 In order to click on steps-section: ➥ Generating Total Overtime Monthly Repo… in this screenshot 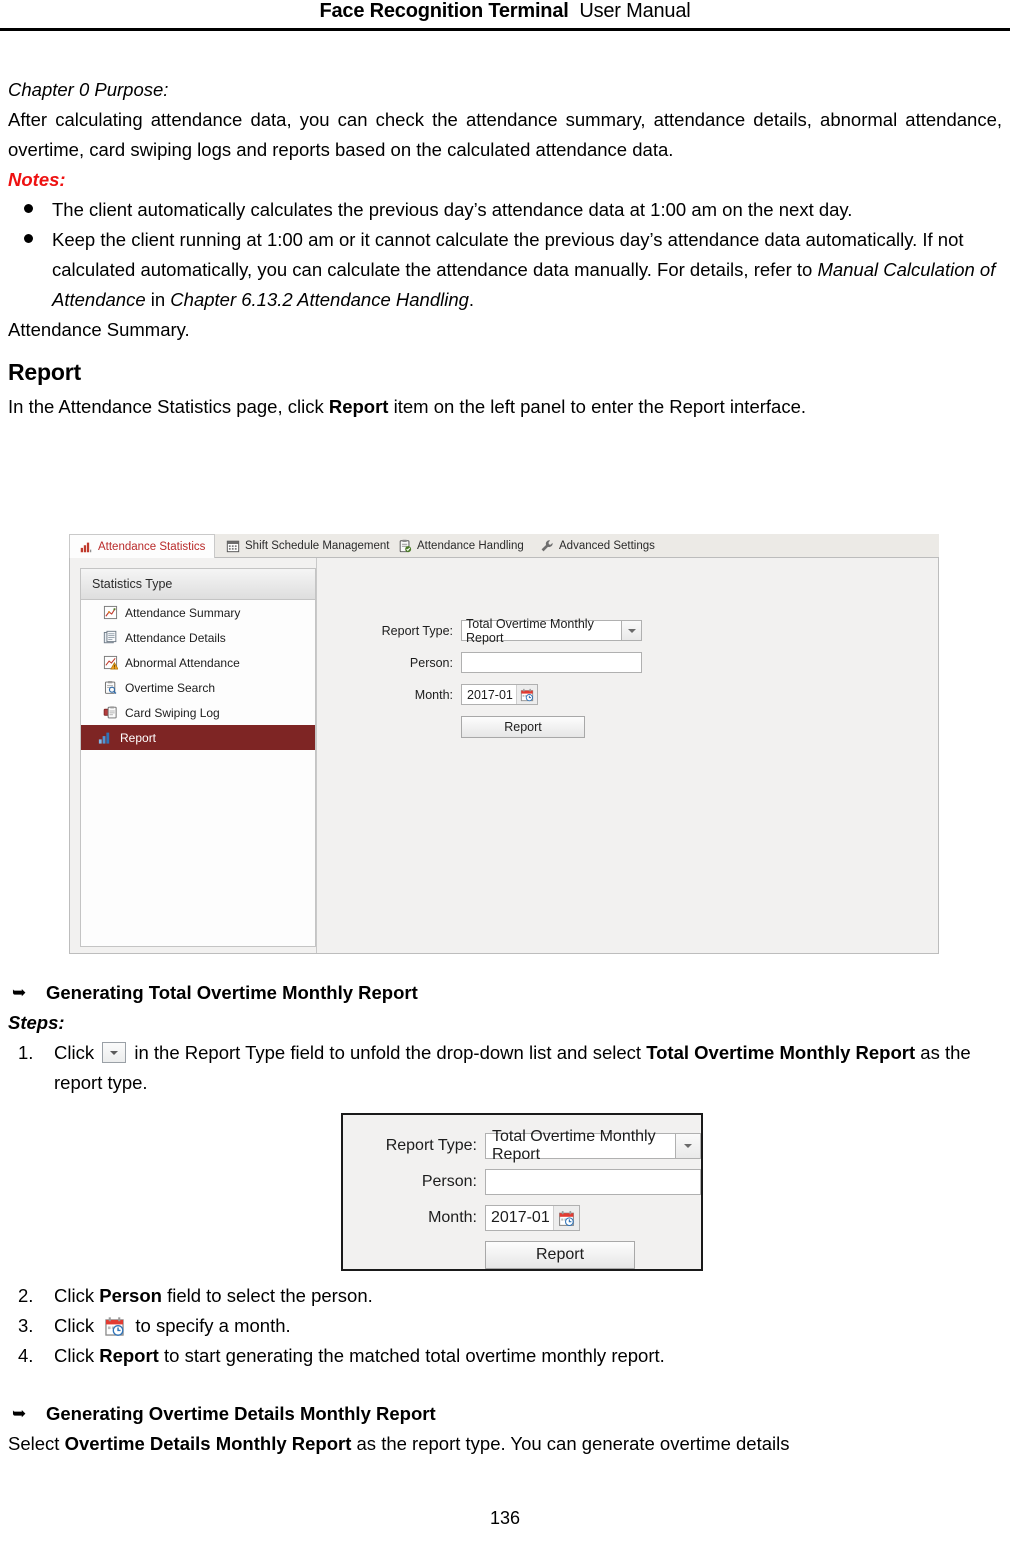, I will do `click(505, 1038)`.